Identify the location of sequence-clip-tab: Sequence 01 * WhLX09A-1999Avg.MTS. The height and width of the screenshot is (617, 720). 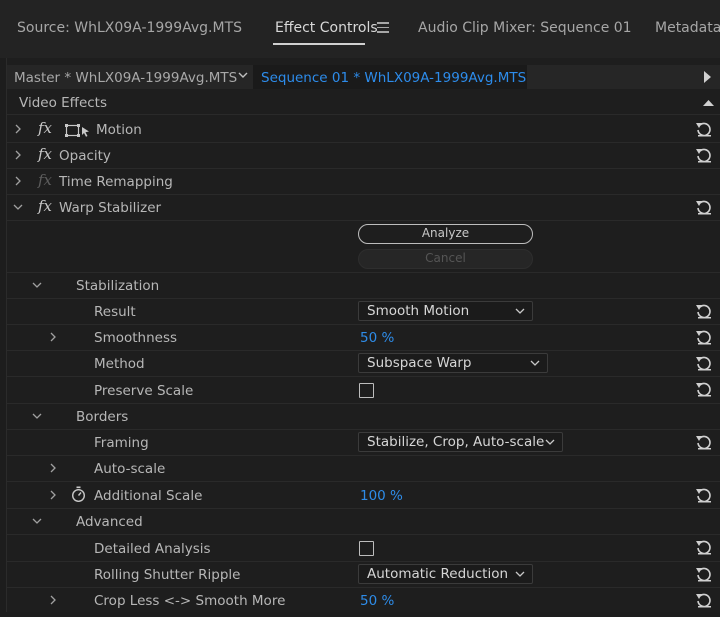
(390, 77).